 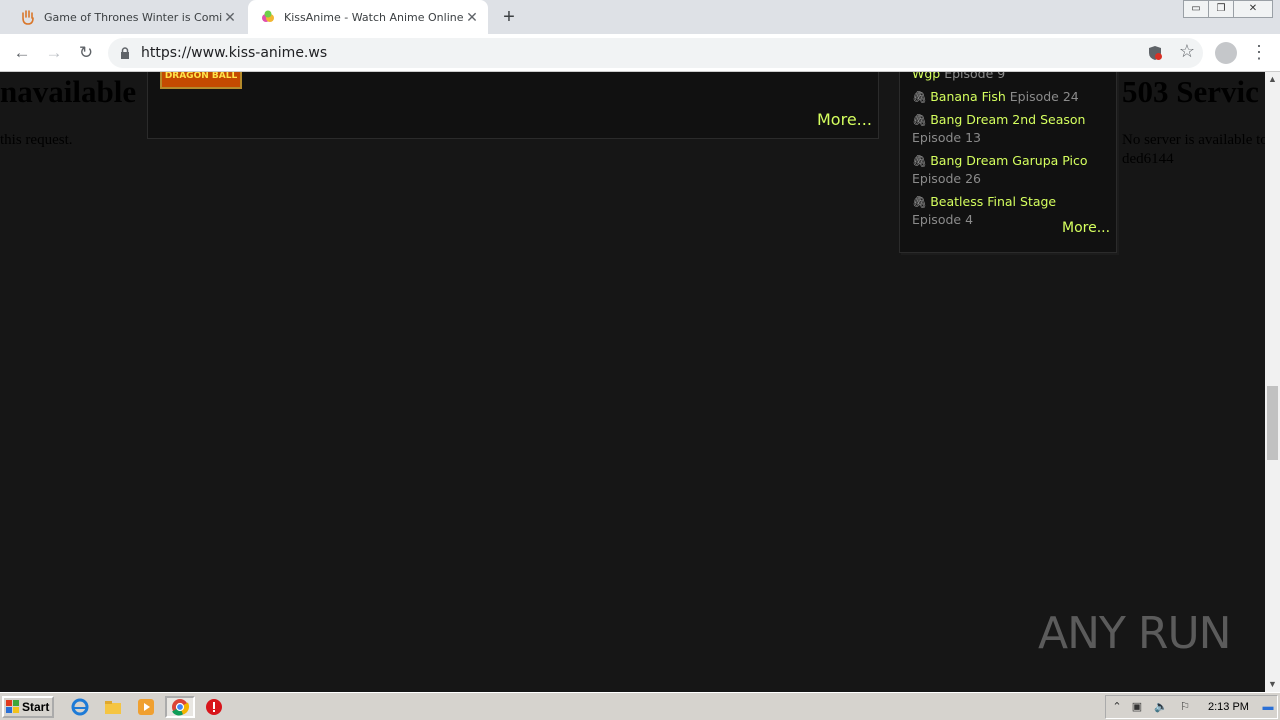 What do you see at coordinates (54, 53) in the screenshot?
I see `forward-arrow-icon: →` at bounding box center [54, 53].